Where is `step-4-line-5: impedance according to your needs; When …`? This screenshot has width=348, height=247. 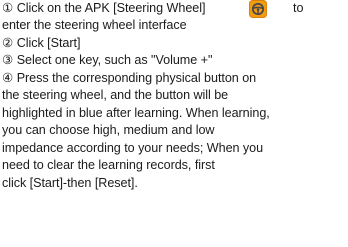 step-4-line-5: impedance according to your needs; When … is located at coordinates (133, 148).